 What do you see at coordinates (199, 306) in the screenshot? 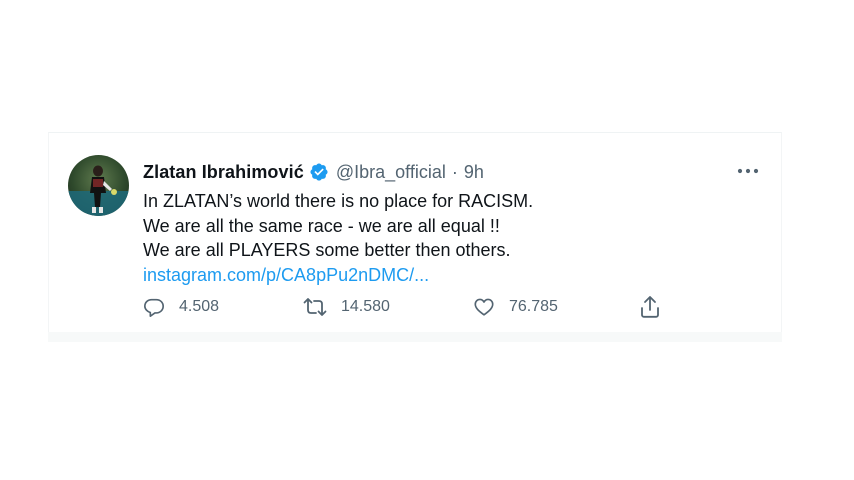
I see `reply-count: 4.508` at bounding box center [199, 306].